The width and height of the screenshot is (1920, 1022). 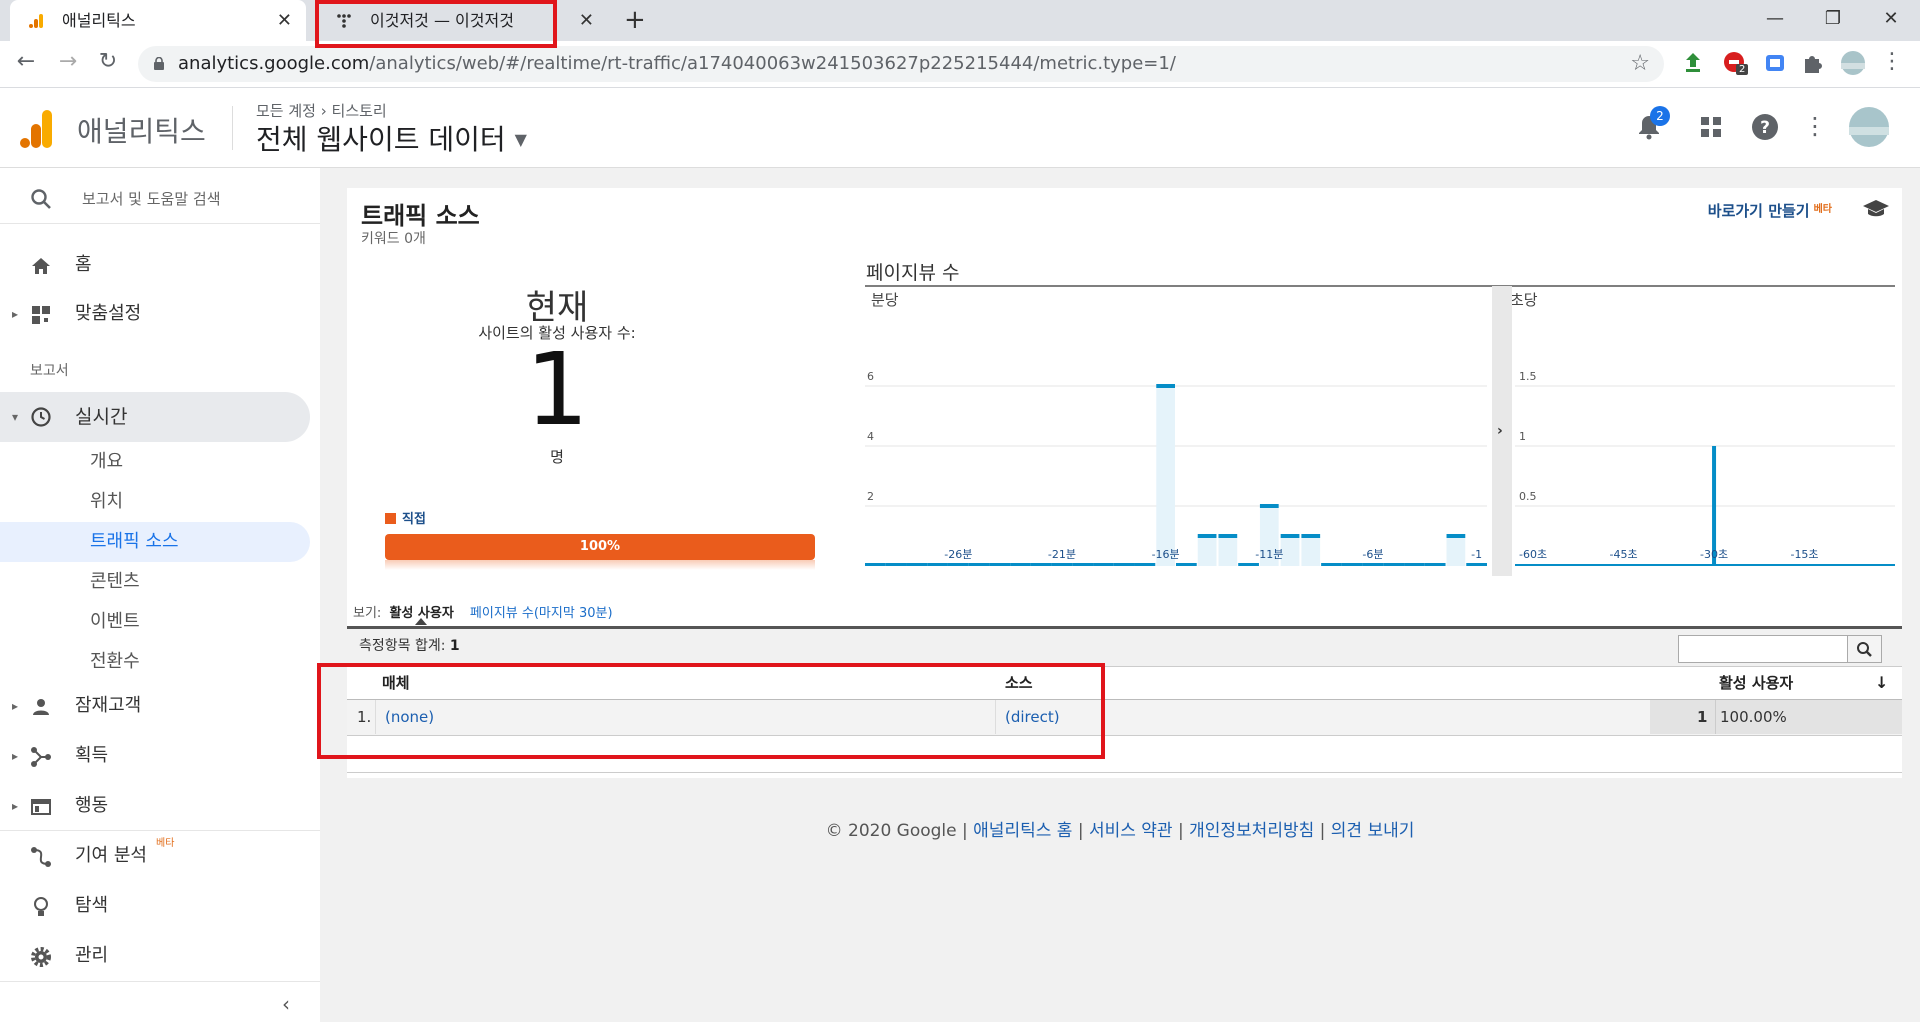 I want to click on sidebar-item-admin: 관리, so click(x=155, y=956).